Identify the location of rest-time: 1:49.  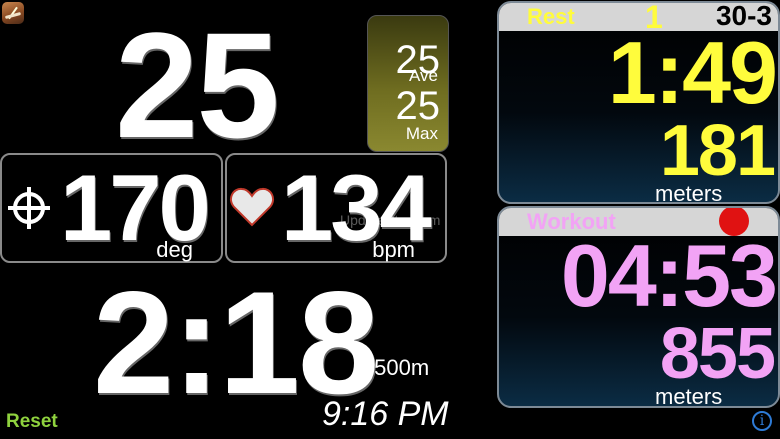
(692, 72).